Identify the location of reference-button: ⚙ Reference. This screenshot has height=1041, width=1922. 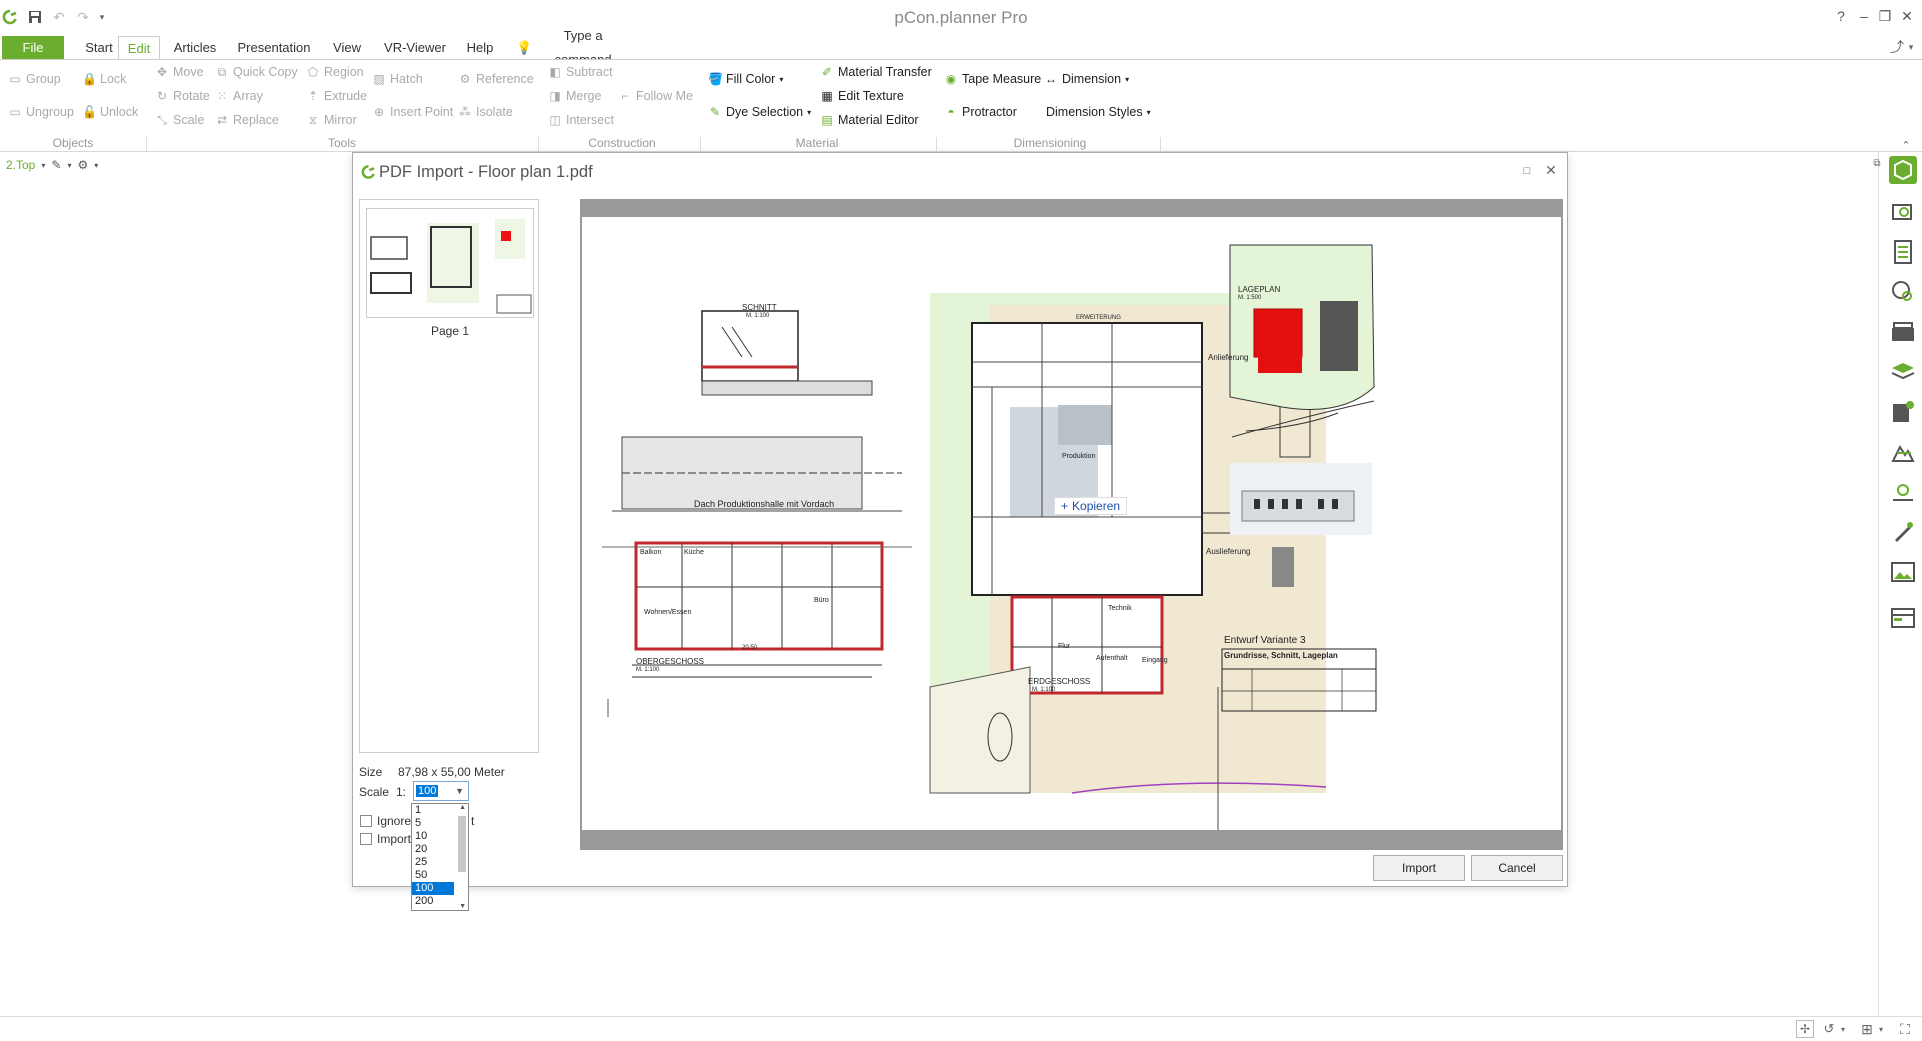
(496, 79).